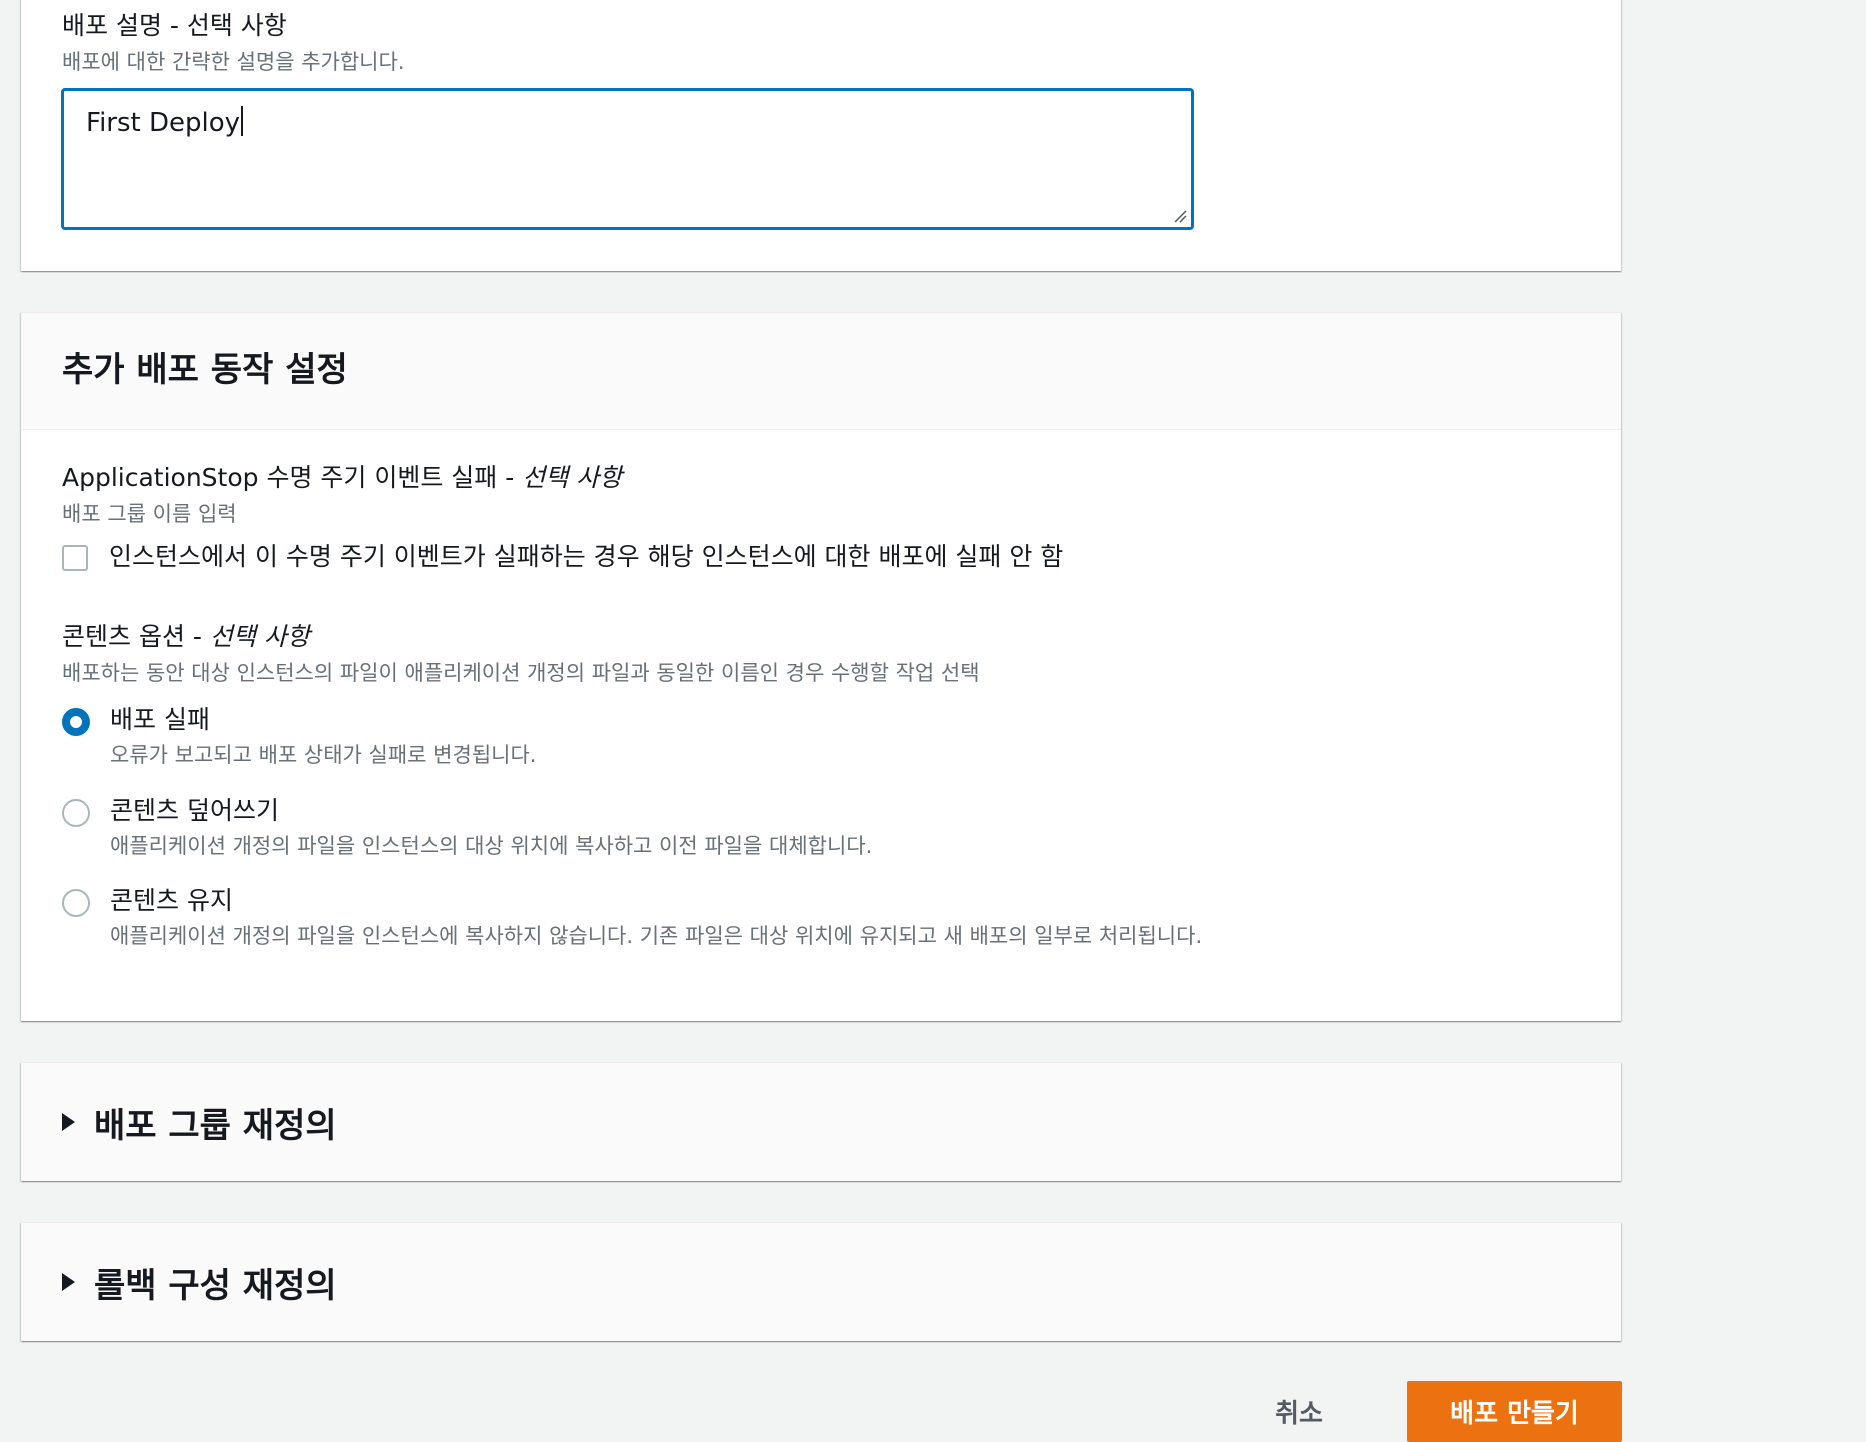 This screenshot has width=1866, height=1442. What do you see at coordinates (292, 477) in the screenshot?
I see `app-stop-label-main: ApplicationStop 수명 주기 이벤트 실패 -` at bounding box center [292, 477].